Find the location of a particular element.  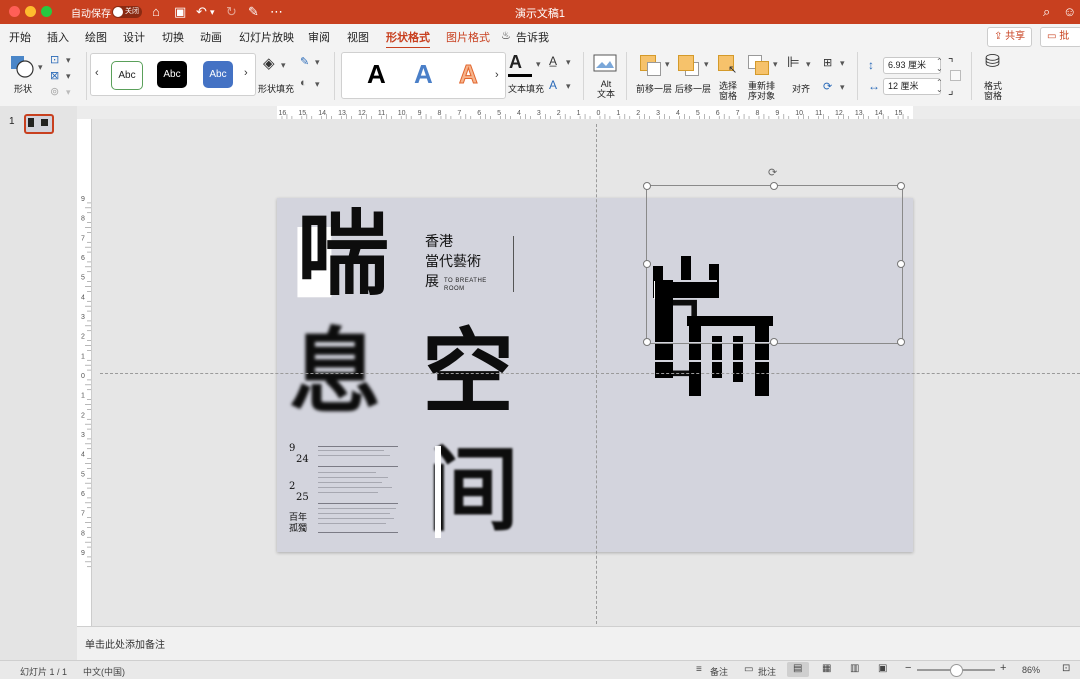

resize-handle-se is located at coordinates (901, 342).